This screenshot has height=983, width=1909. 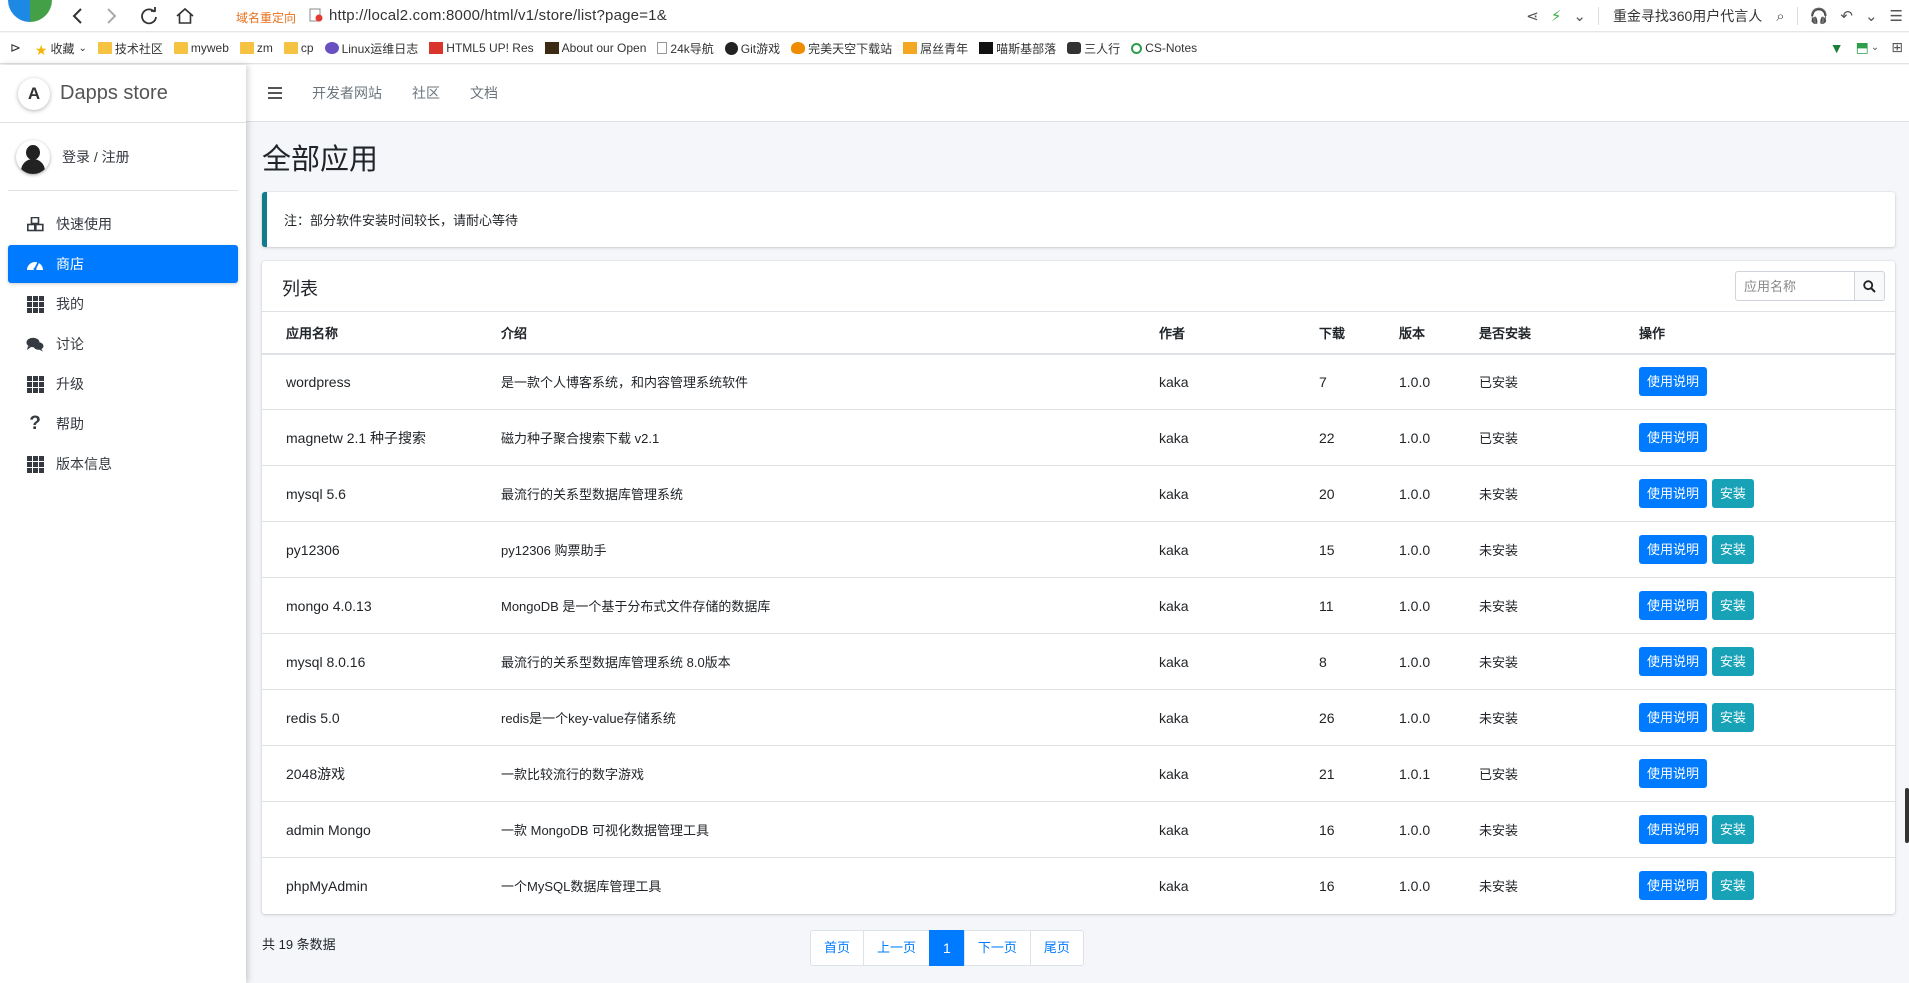 I want to click on bookmark-item: ★ 收藏 ⌄, so click(x=61, y=49).